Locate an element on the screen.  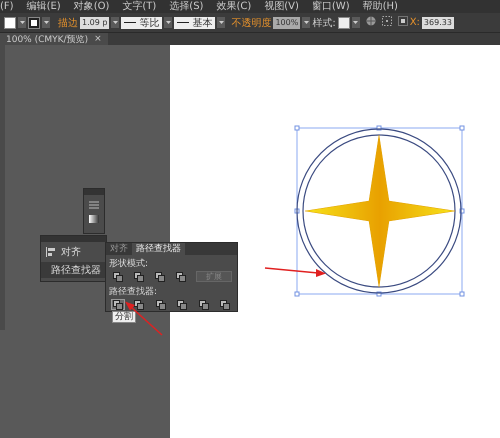
stroke-weight-field: 1.09 p is located at coordinates (95, 22).